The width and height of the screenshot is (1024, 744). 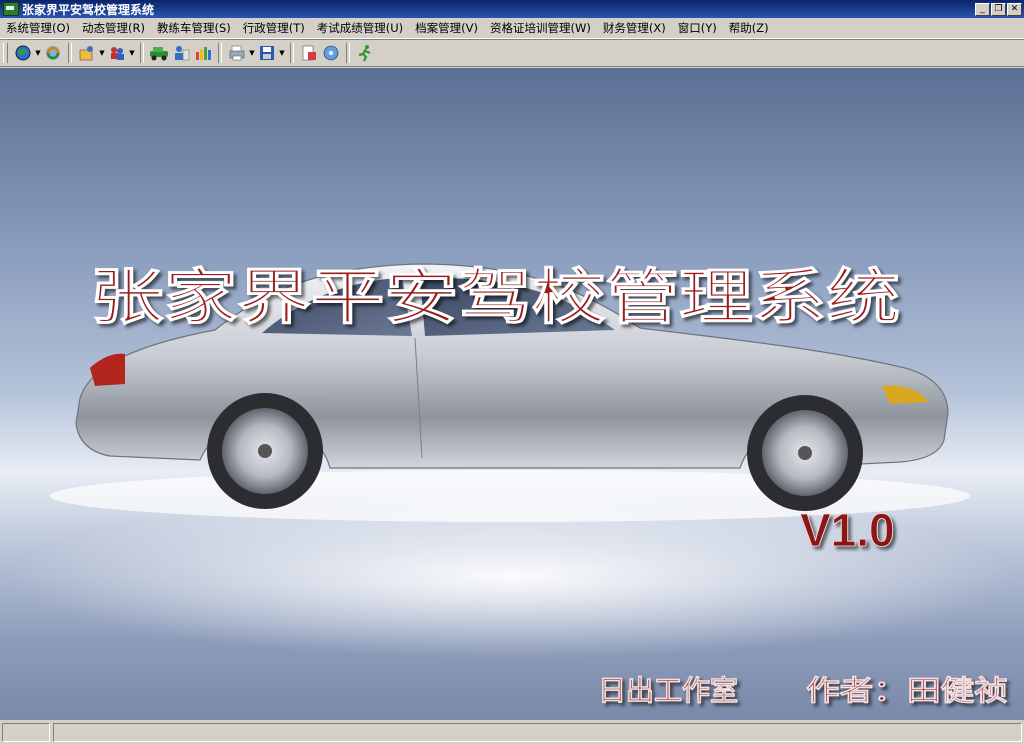 I want to click on toolbar-grip, so click(x=5, y=53).